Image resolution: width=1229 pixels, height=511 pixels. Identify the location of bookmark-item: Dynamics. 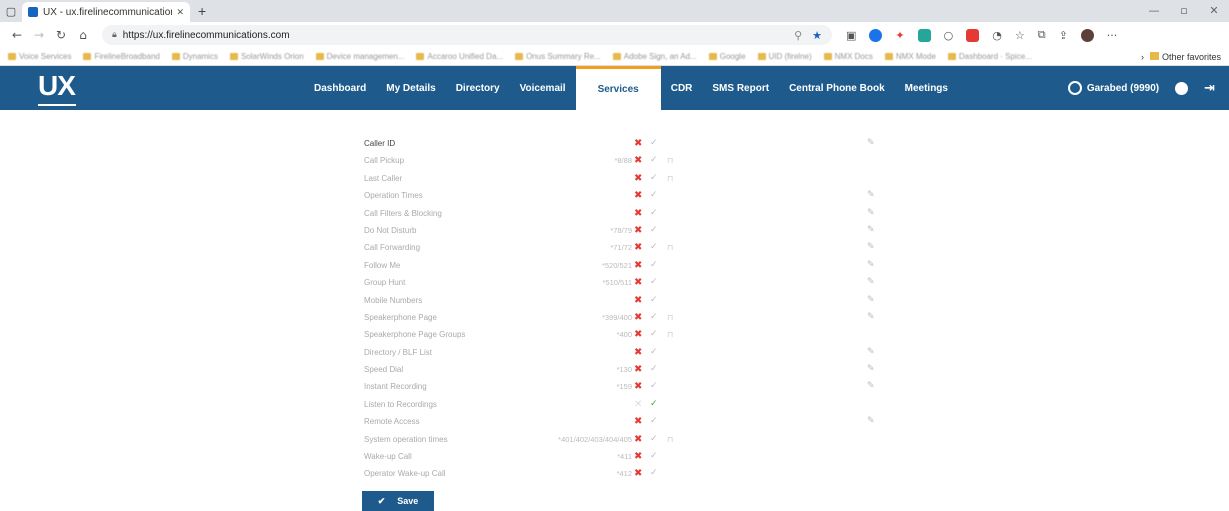
(194, 56).